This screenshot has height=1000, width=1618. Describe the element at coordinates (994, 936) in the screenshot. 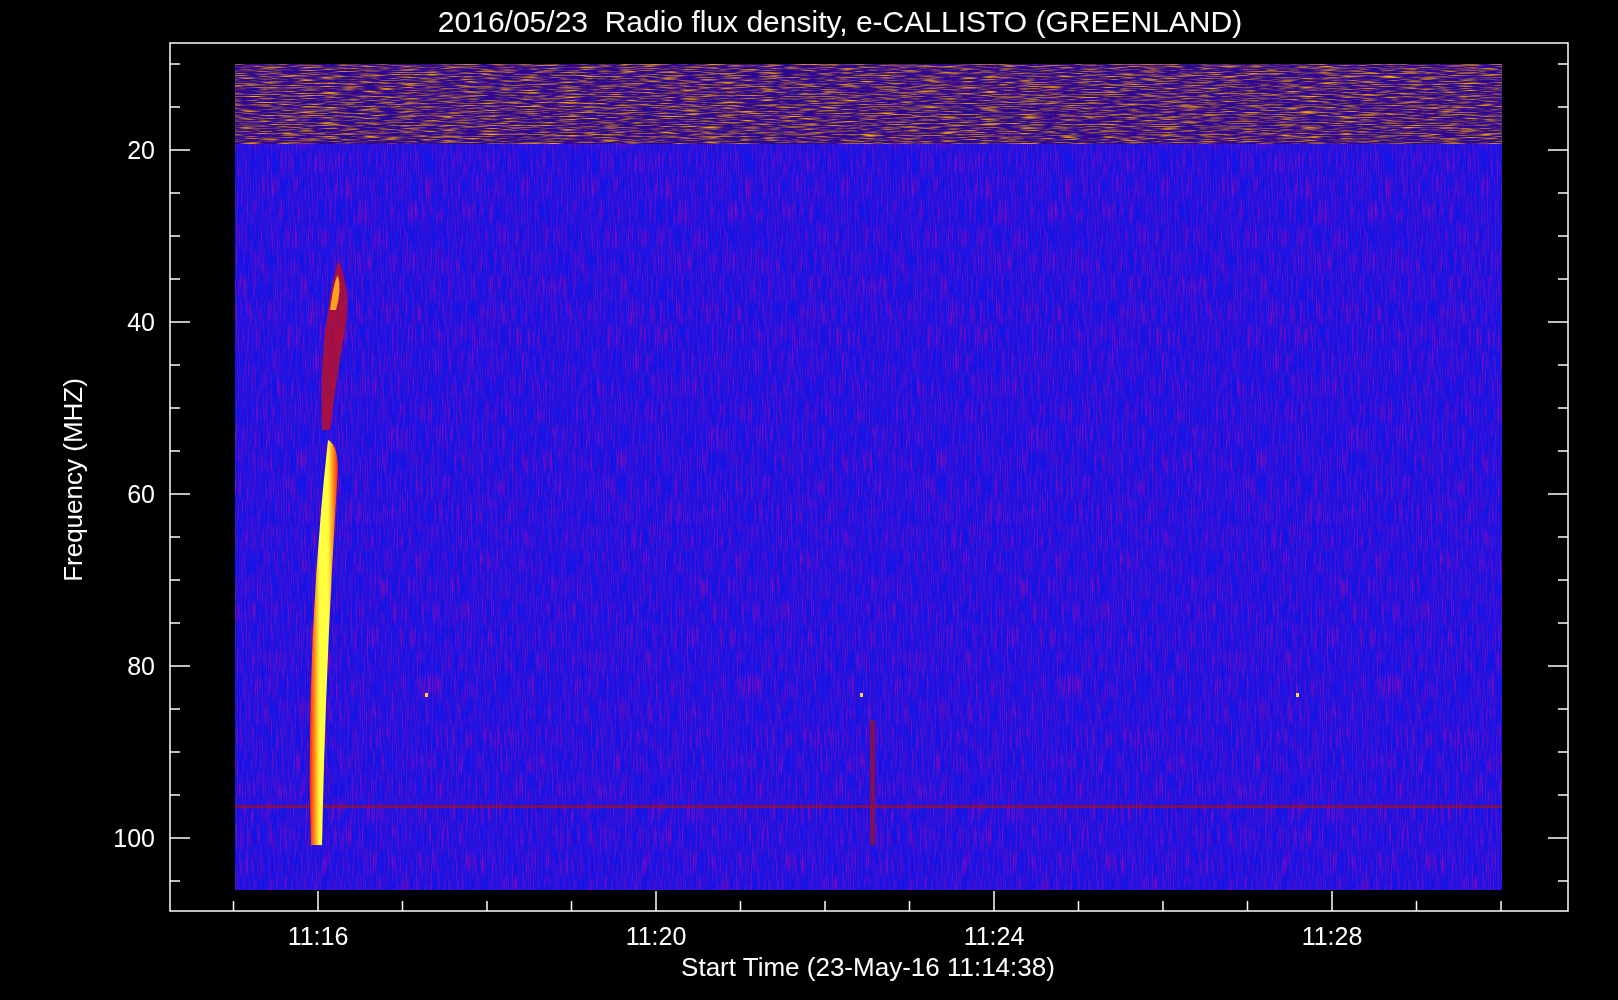

I see `tick-label: 11:24` at that location.